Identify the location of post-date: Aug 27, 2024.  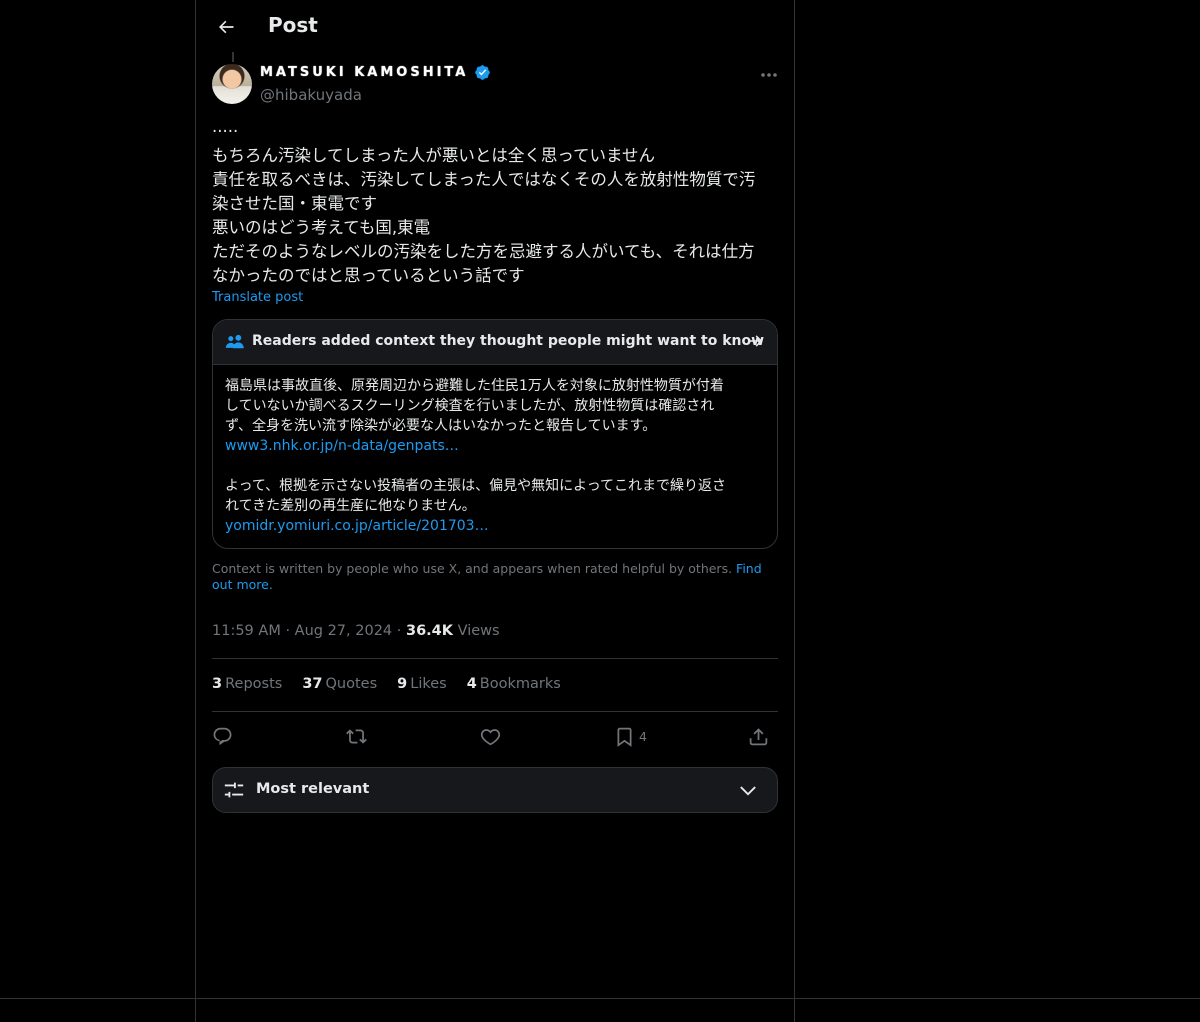
(344, 631).